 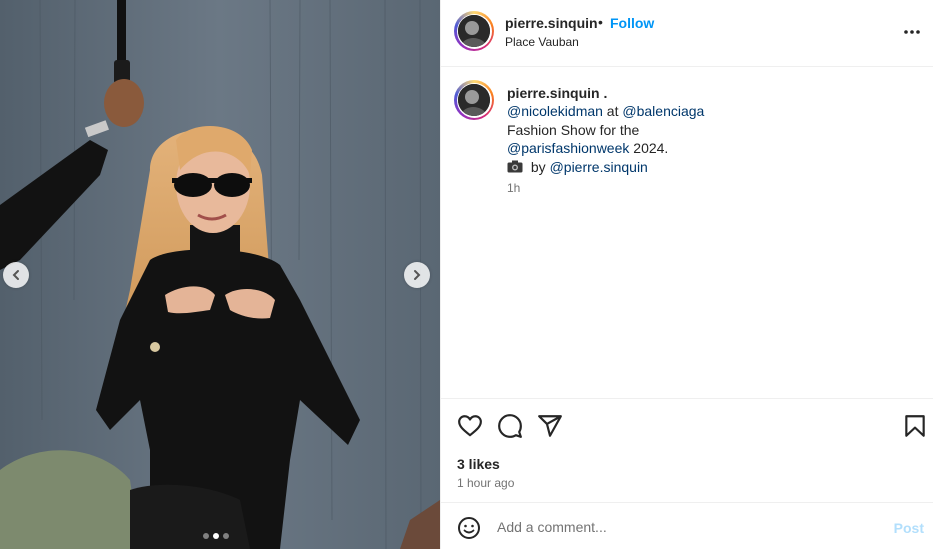 I want to click on caption-line-1: @nicolekidman at @balenciaga, so click(x=707, y=111).